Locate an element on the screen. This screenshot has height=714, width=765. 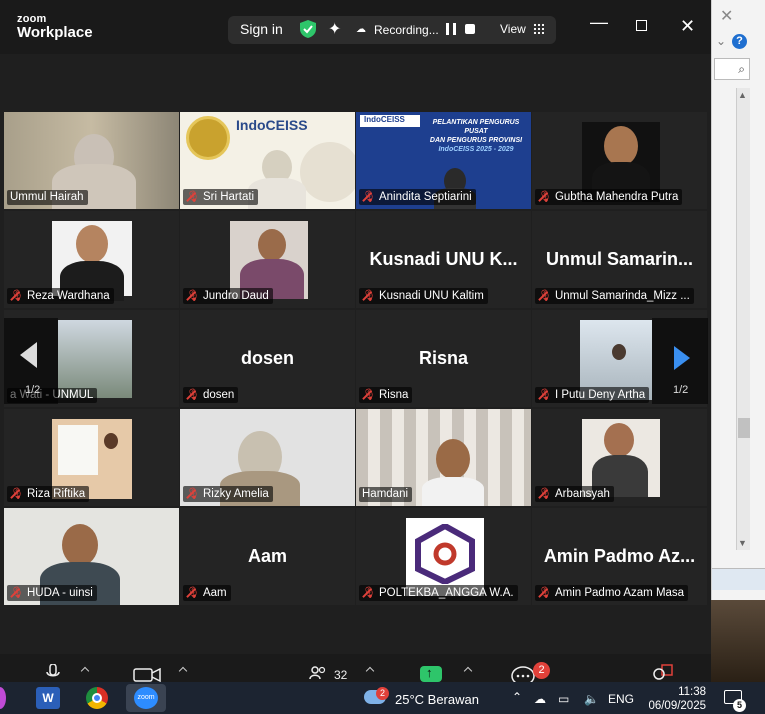
bg-footer is located at coordinates (738, 579).